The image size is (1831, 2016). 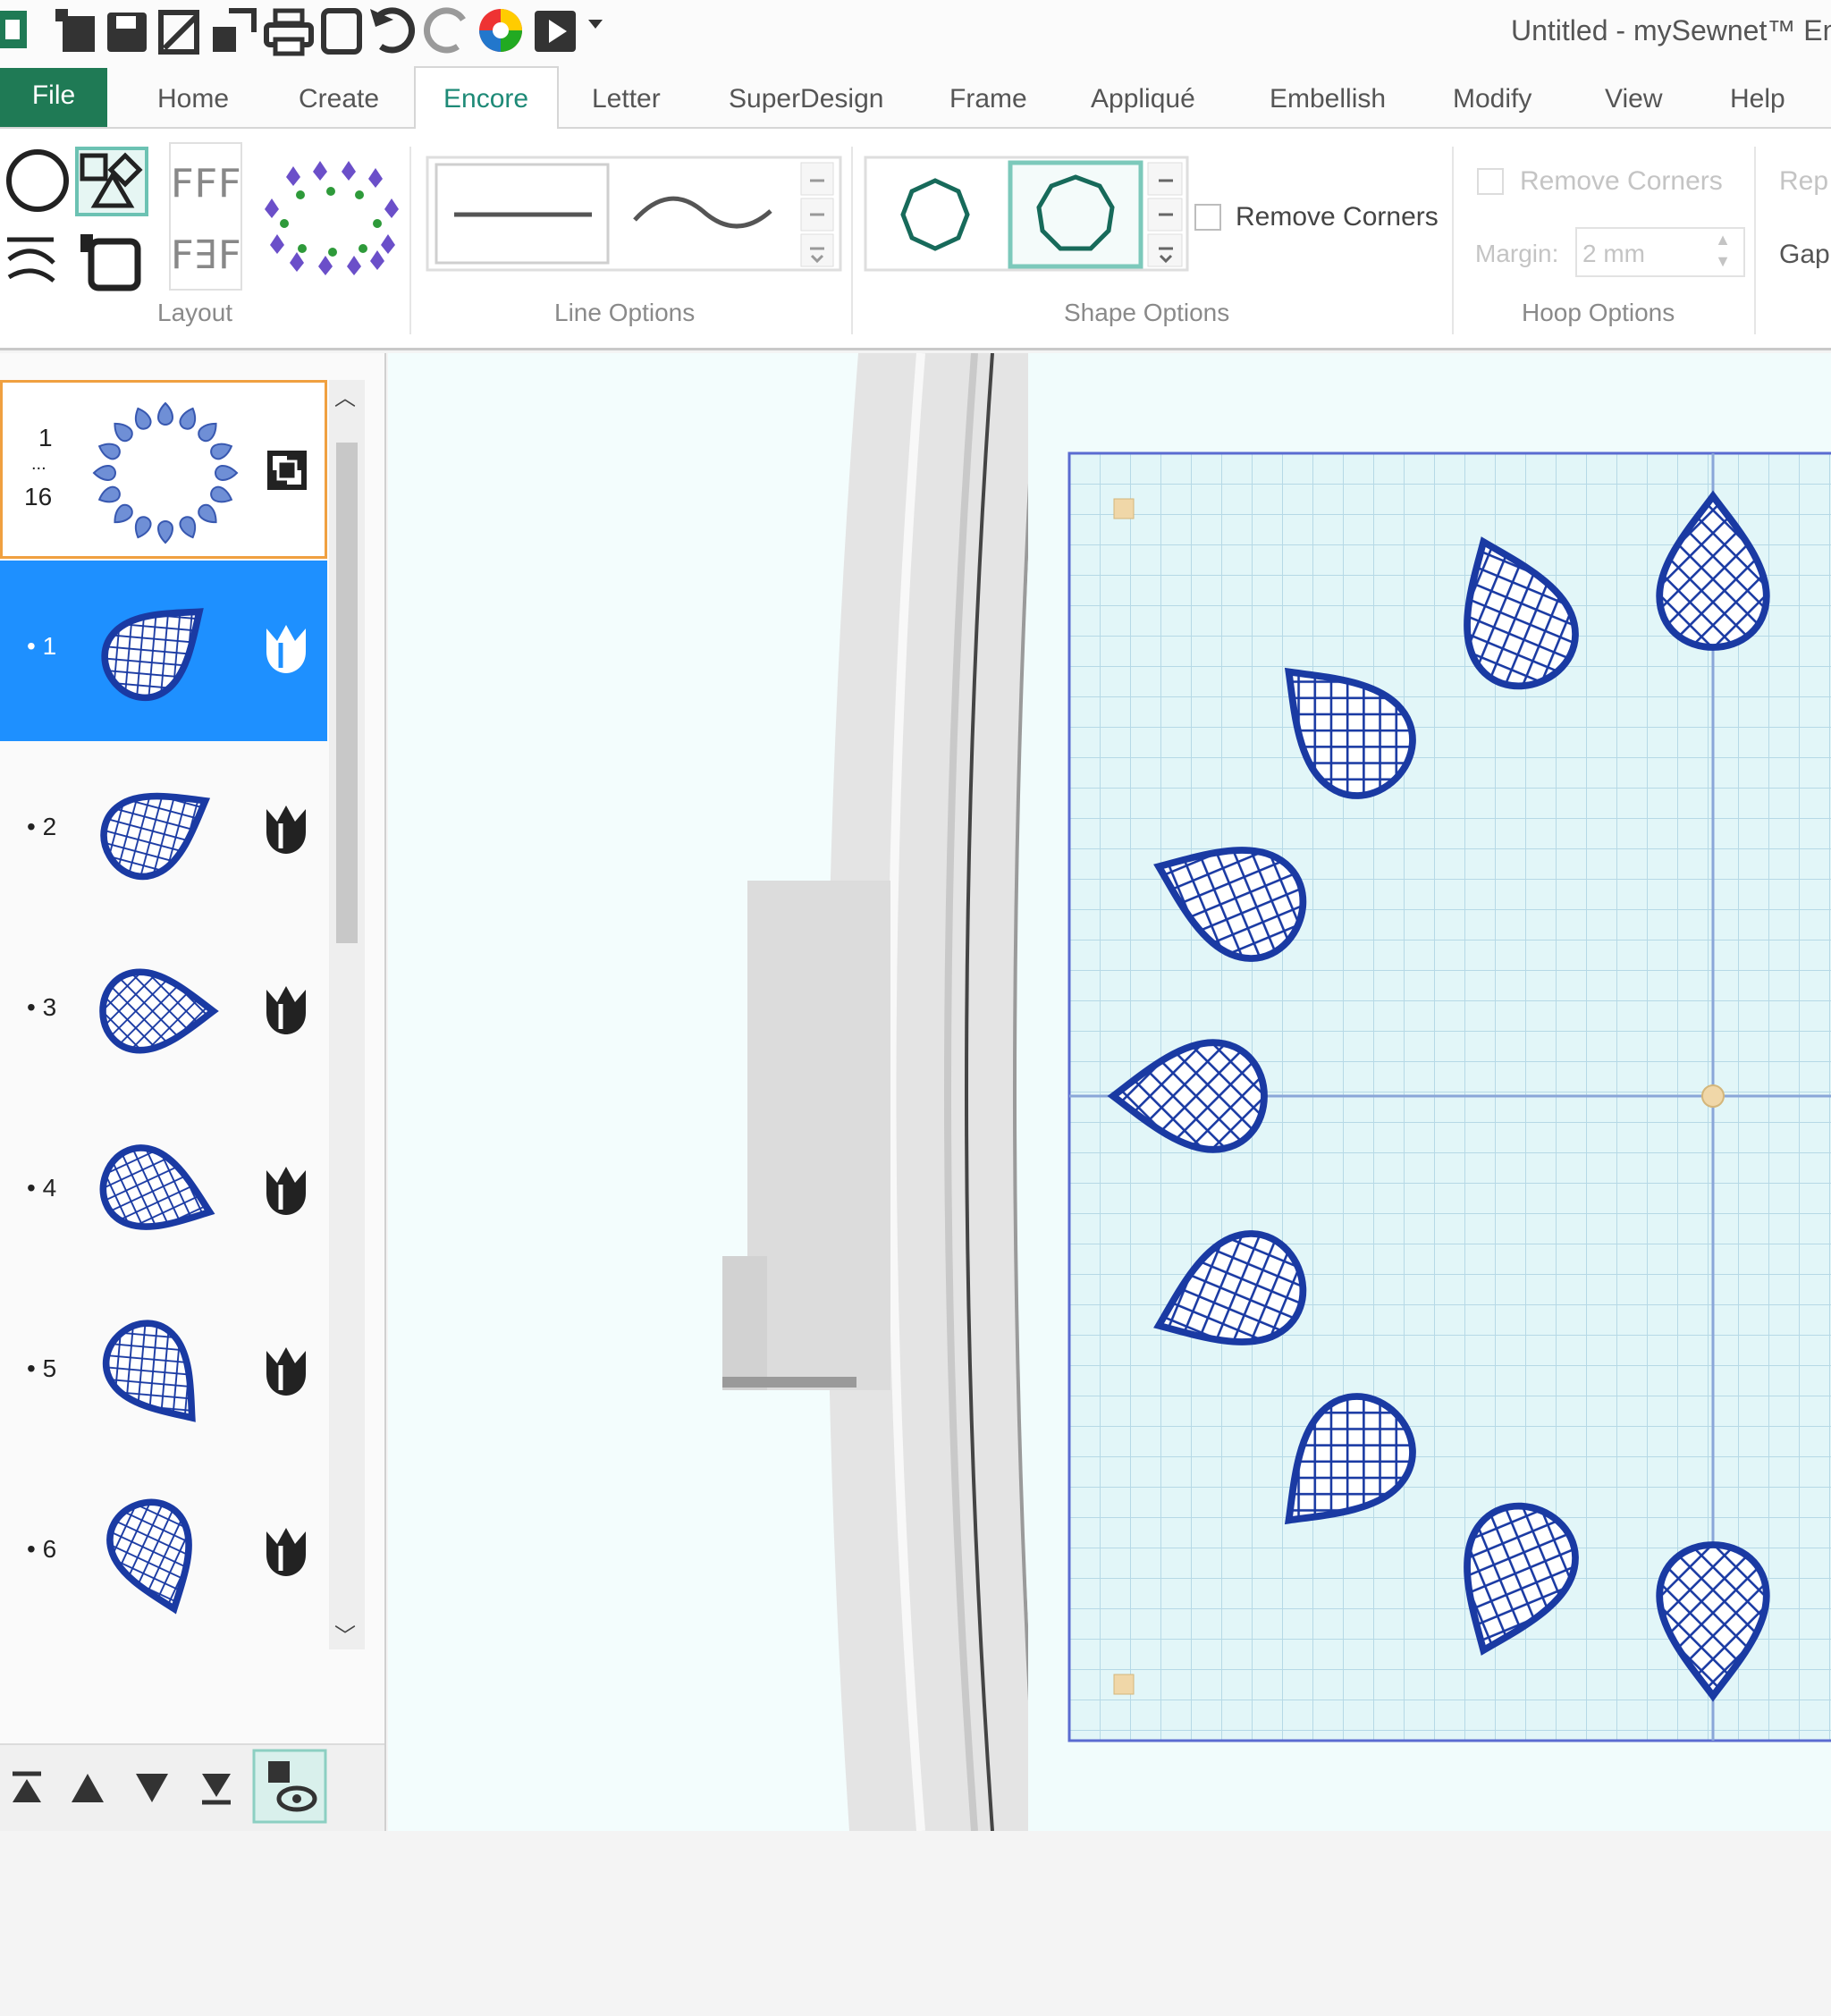 I want to click on flower-wreath-icon, so click(x=330, y=219).